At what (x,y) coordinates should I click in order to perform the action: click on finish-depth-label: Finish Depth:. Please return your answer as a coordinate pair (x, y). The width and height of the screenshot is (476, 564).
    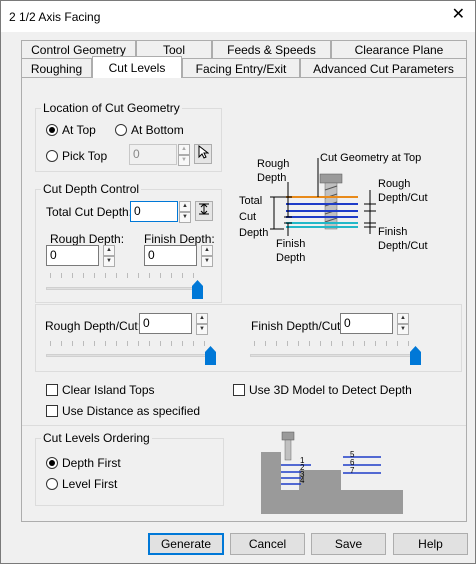
    Looking at the image, I should click on (179, 239).